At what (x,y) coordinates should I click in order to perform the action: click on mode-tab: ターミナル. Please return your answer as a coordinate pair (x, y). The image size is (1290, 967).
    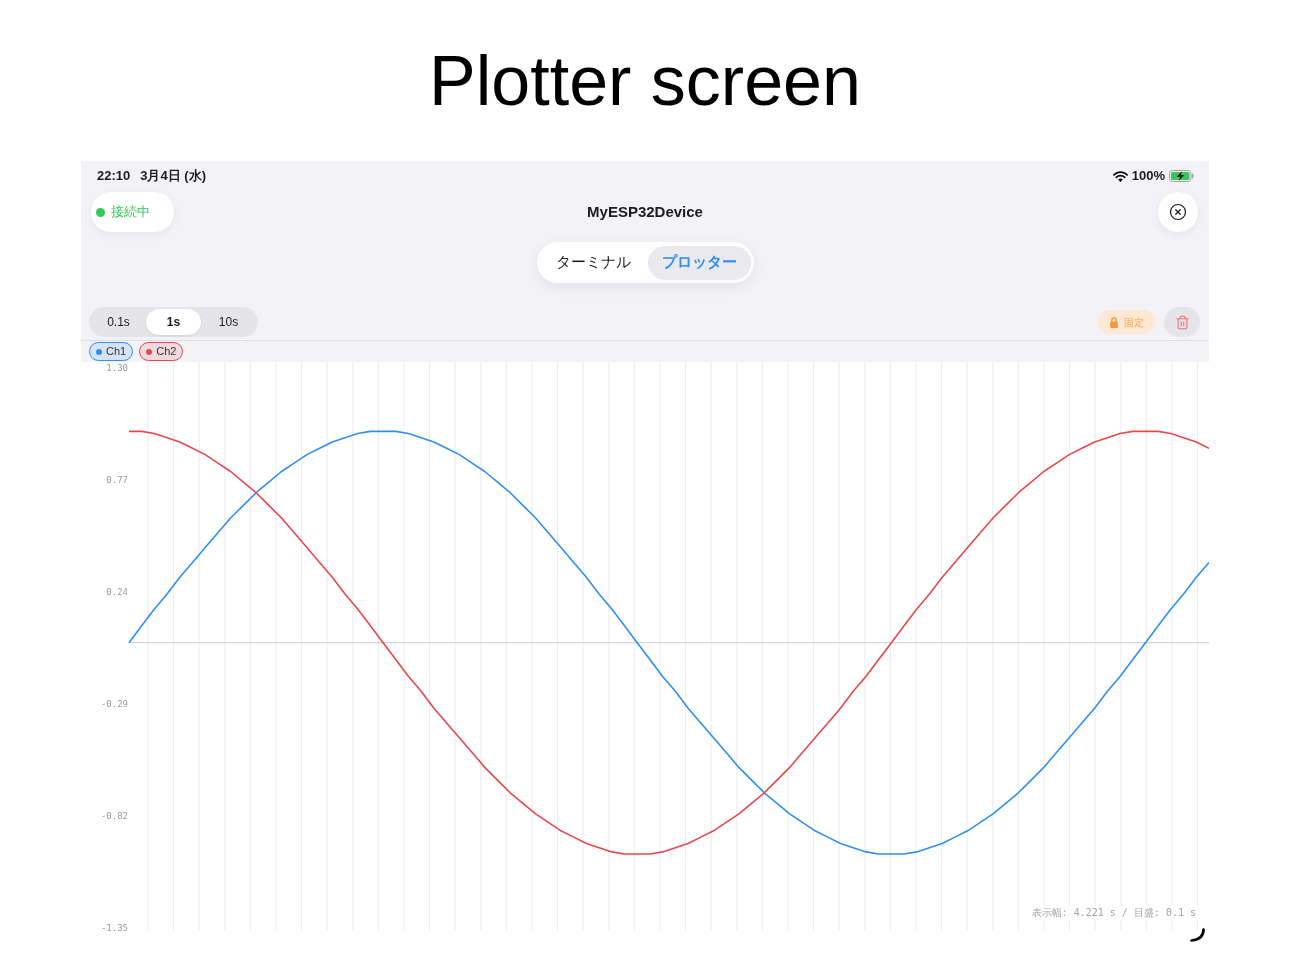
    Looking at the image, I should click on (593, 262).